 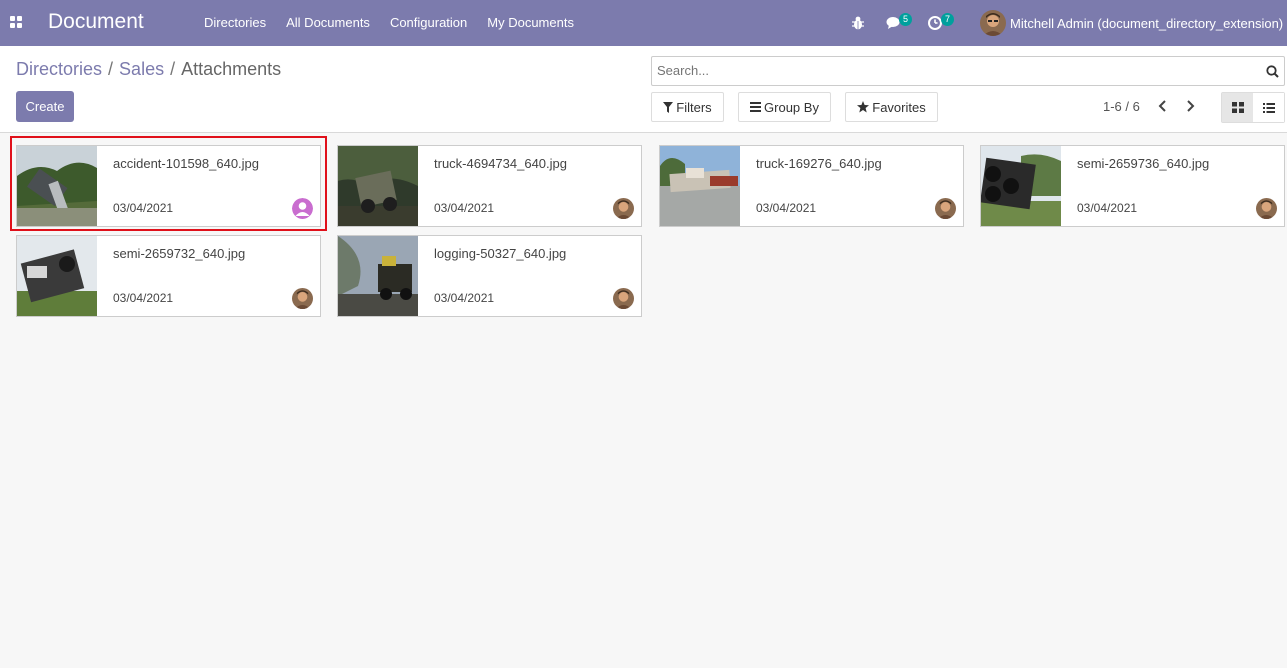 What do you see at coordinates (328, 22) in the screenshot?
I see `menu-item-all-documents: All Documents` at bounding box center [328, 22].